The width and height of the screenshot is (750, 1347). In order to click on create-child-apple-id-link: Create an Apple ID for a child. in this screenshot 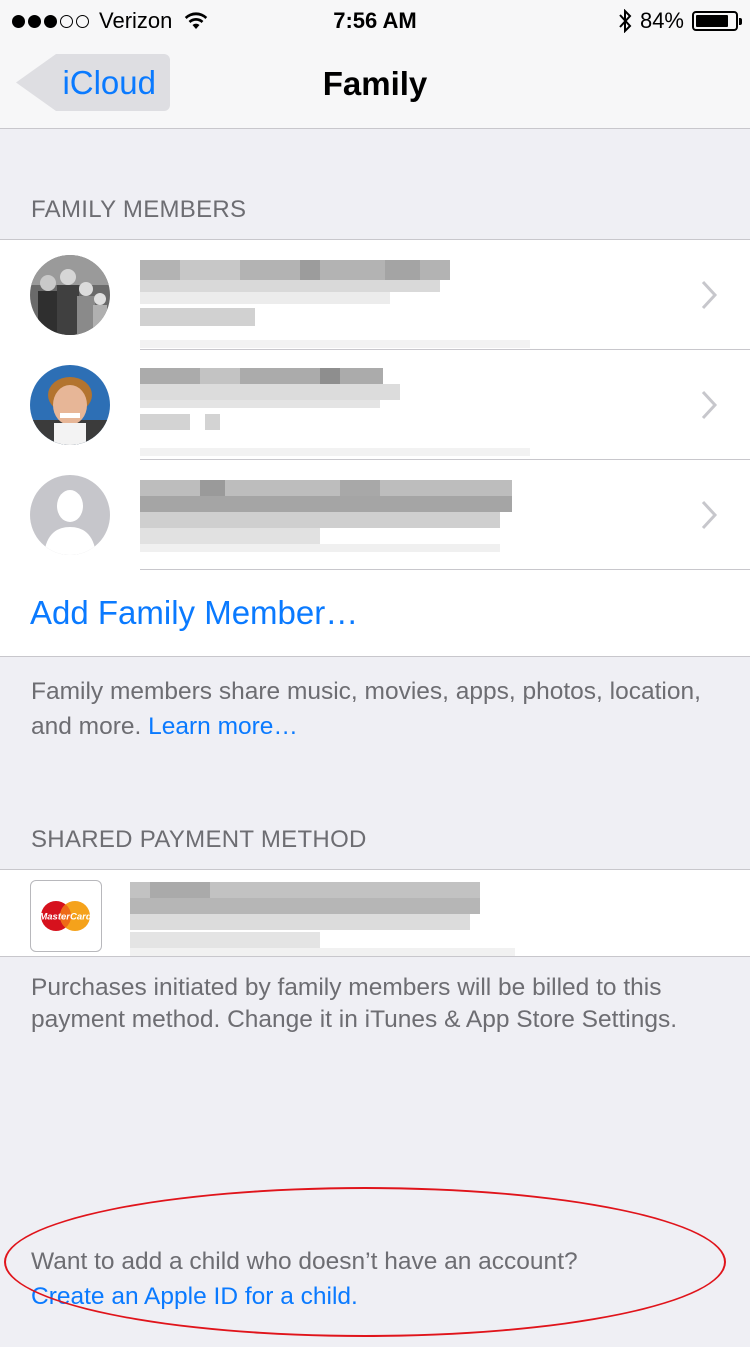, I will do `click(376, 1296)`.